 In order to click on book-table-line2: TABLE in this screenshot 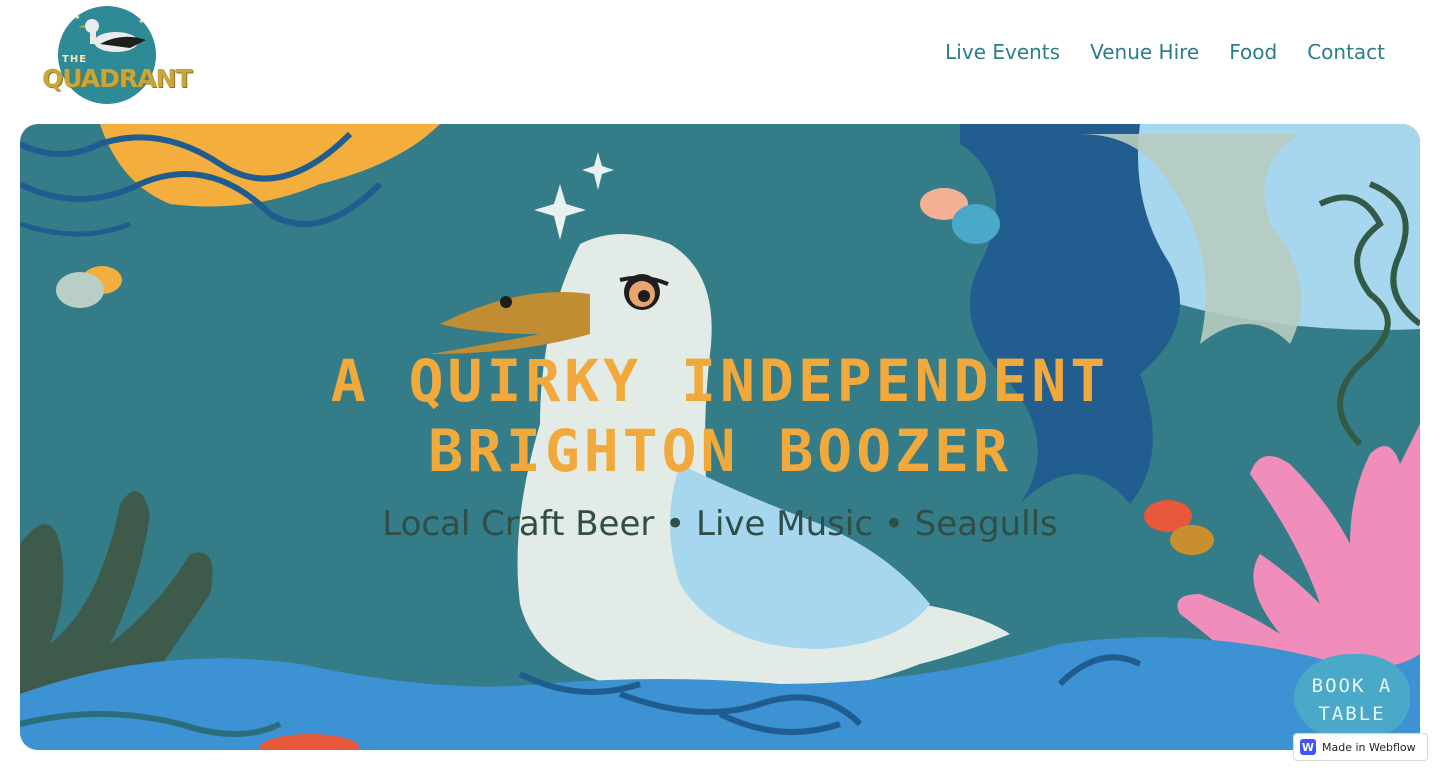, I will do `click(1352, 714)`.